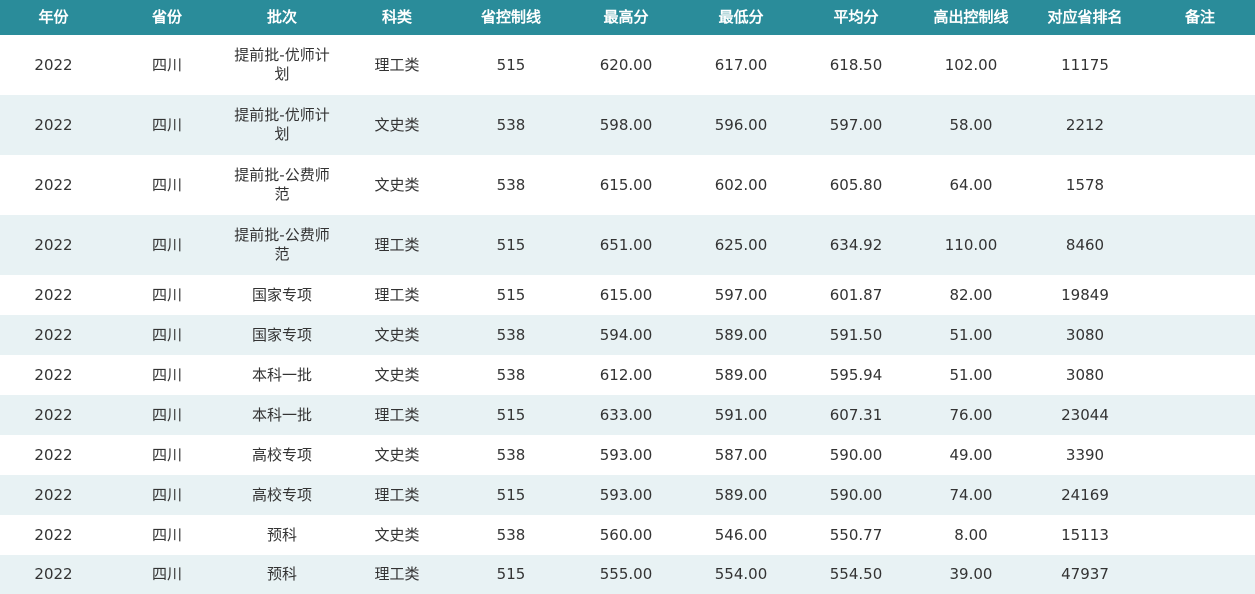 The image size is (1255, 594). I want to click on cell-max-score: 620.00, so click(626, 65).